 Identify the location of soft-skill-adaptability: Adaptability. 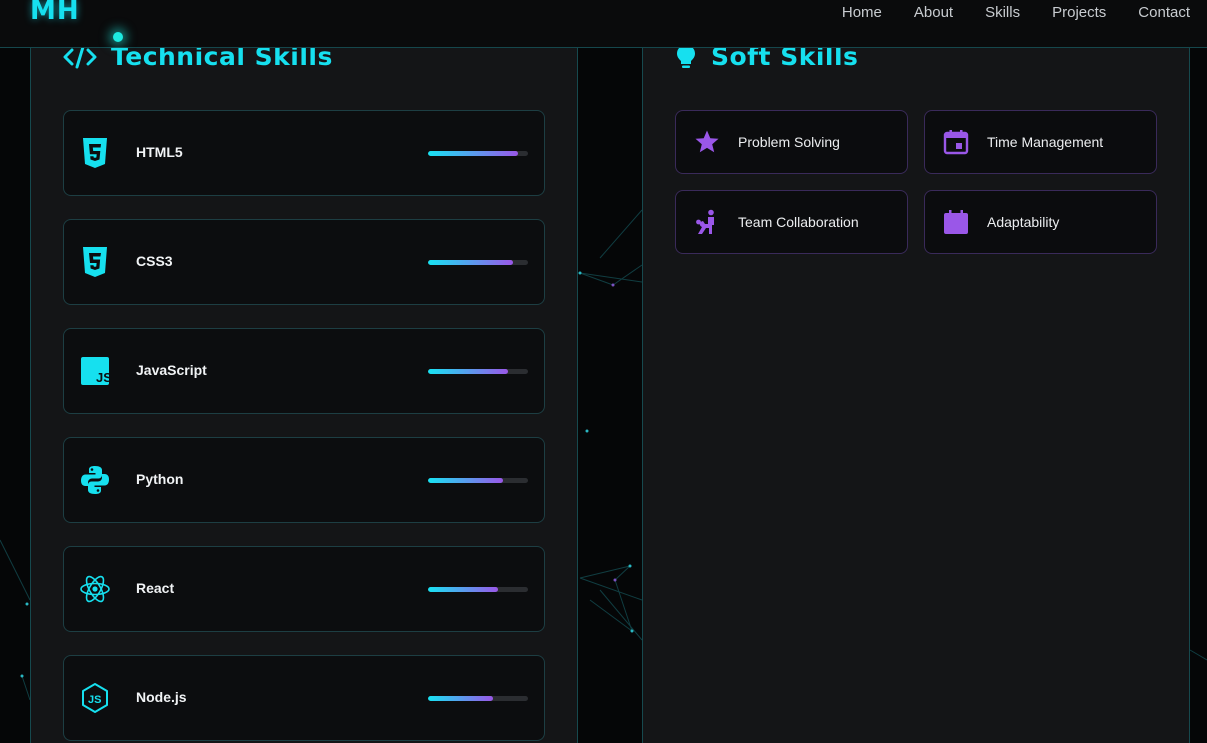
(1040, 222).